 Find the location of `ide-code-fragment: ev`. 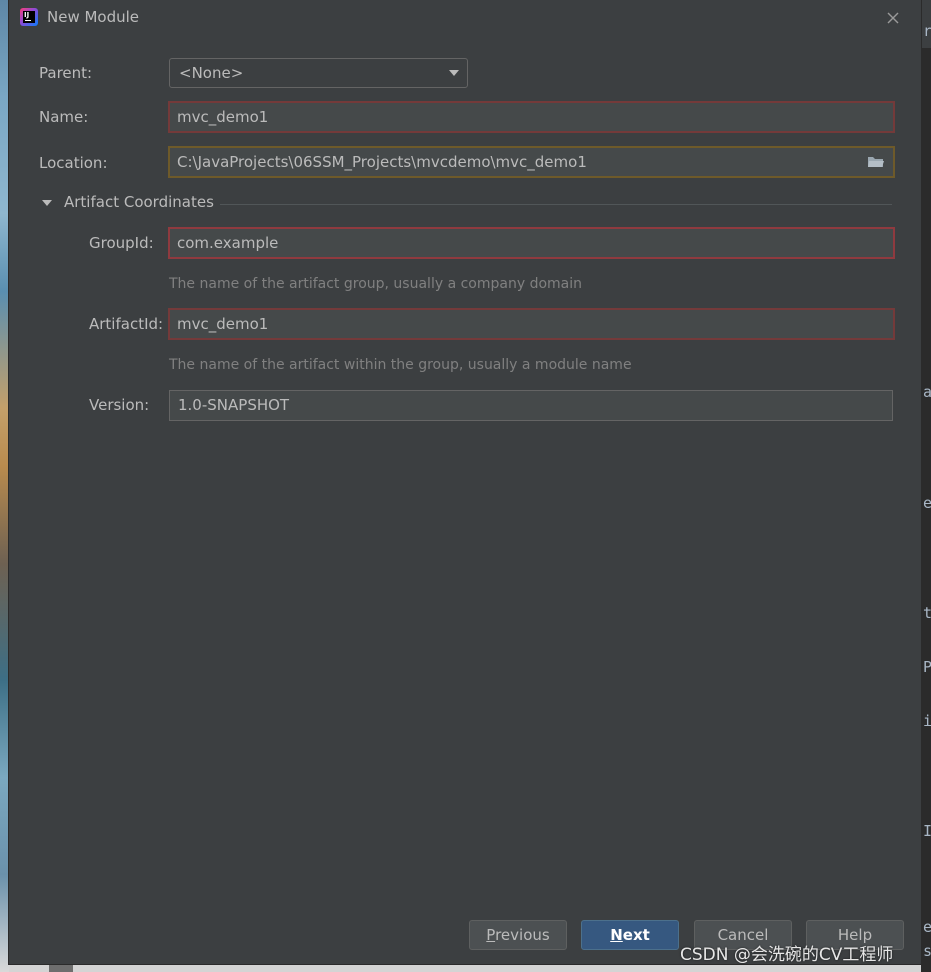

ide-code-fragment: ev is located at coordinates (927, 927).